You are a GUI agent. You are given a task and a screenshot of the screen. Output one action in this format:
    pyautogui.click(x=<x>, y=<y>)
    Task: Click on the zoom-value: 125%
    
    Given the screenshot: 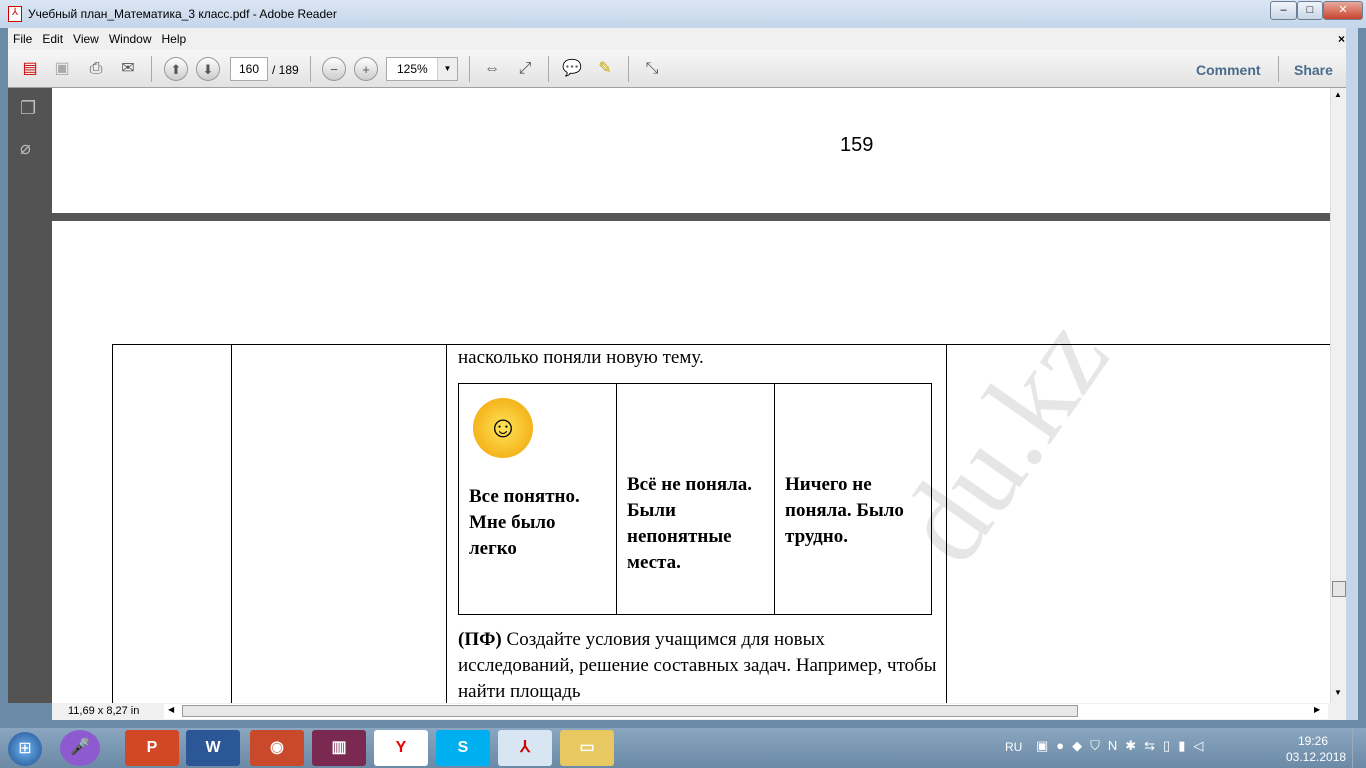 What is the action you would take?
    pyautogui.click(x=412, y=69)
    